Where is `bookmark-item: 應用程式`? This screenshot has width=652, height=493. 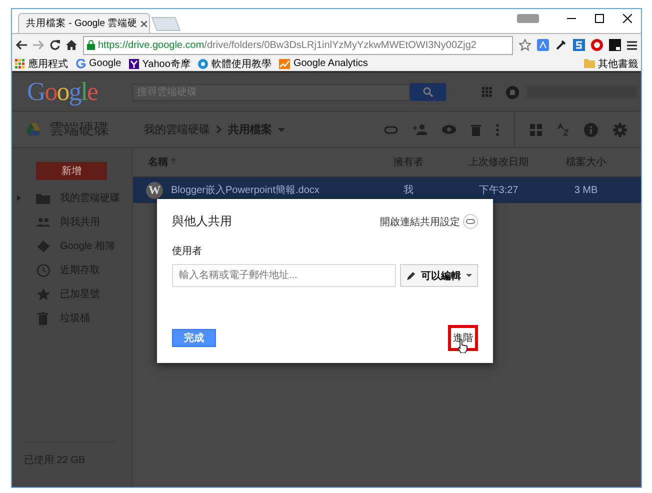 bookmark-item: 應用程式 is located at coordinates (41, 63).